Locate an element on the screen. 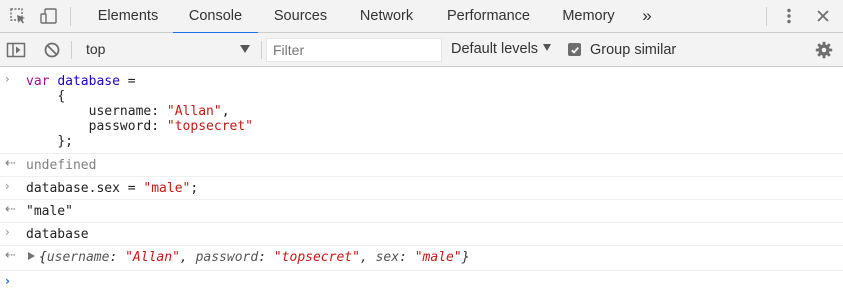 The height and width of the screenshot is (308, 843). kebab-menu-icon is located at coordinates (789, 16).